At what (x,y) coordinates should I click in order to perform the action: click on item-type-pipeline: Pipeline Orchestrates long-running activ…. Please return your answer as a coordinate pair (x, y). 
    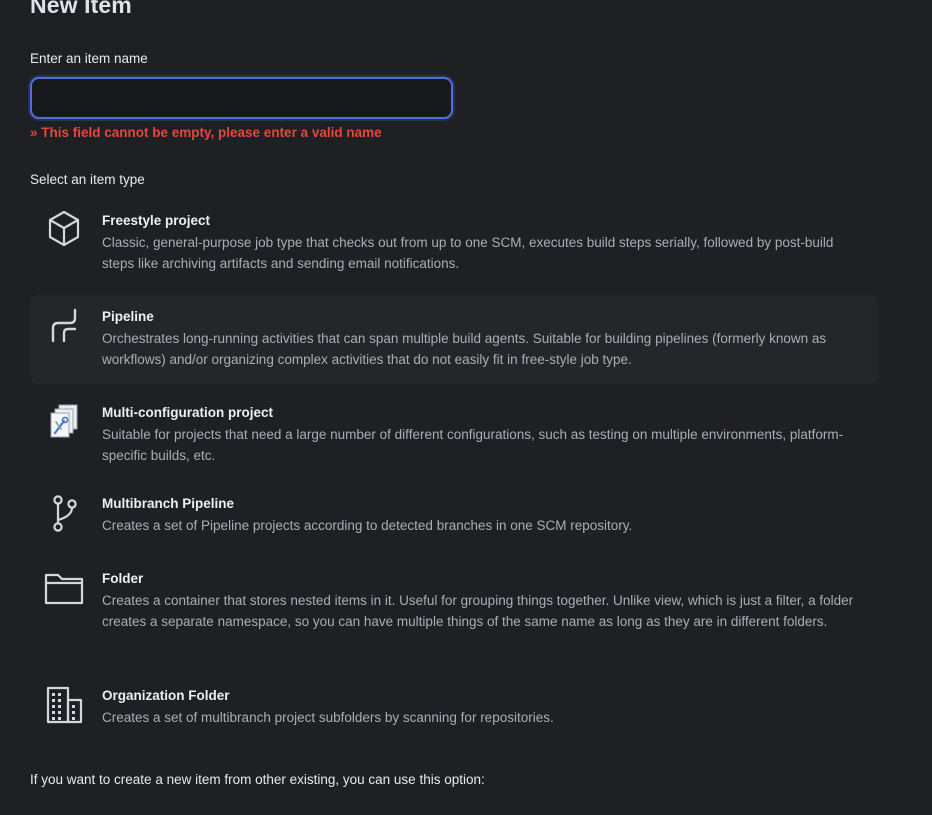
    Looking at the image, I should click on (454, 339).